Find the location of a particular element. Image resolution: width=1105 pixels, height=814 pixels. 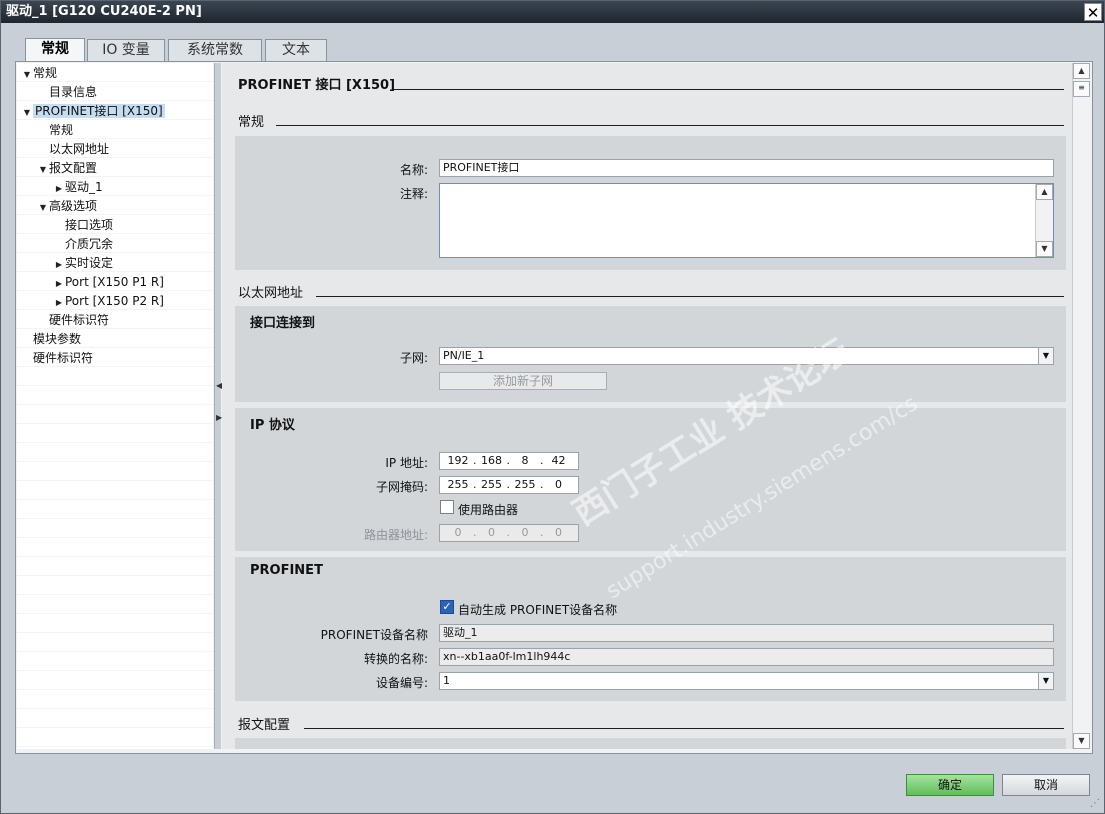

tree-item: ▶ 实时设定 is located at coordinates (83, 263).